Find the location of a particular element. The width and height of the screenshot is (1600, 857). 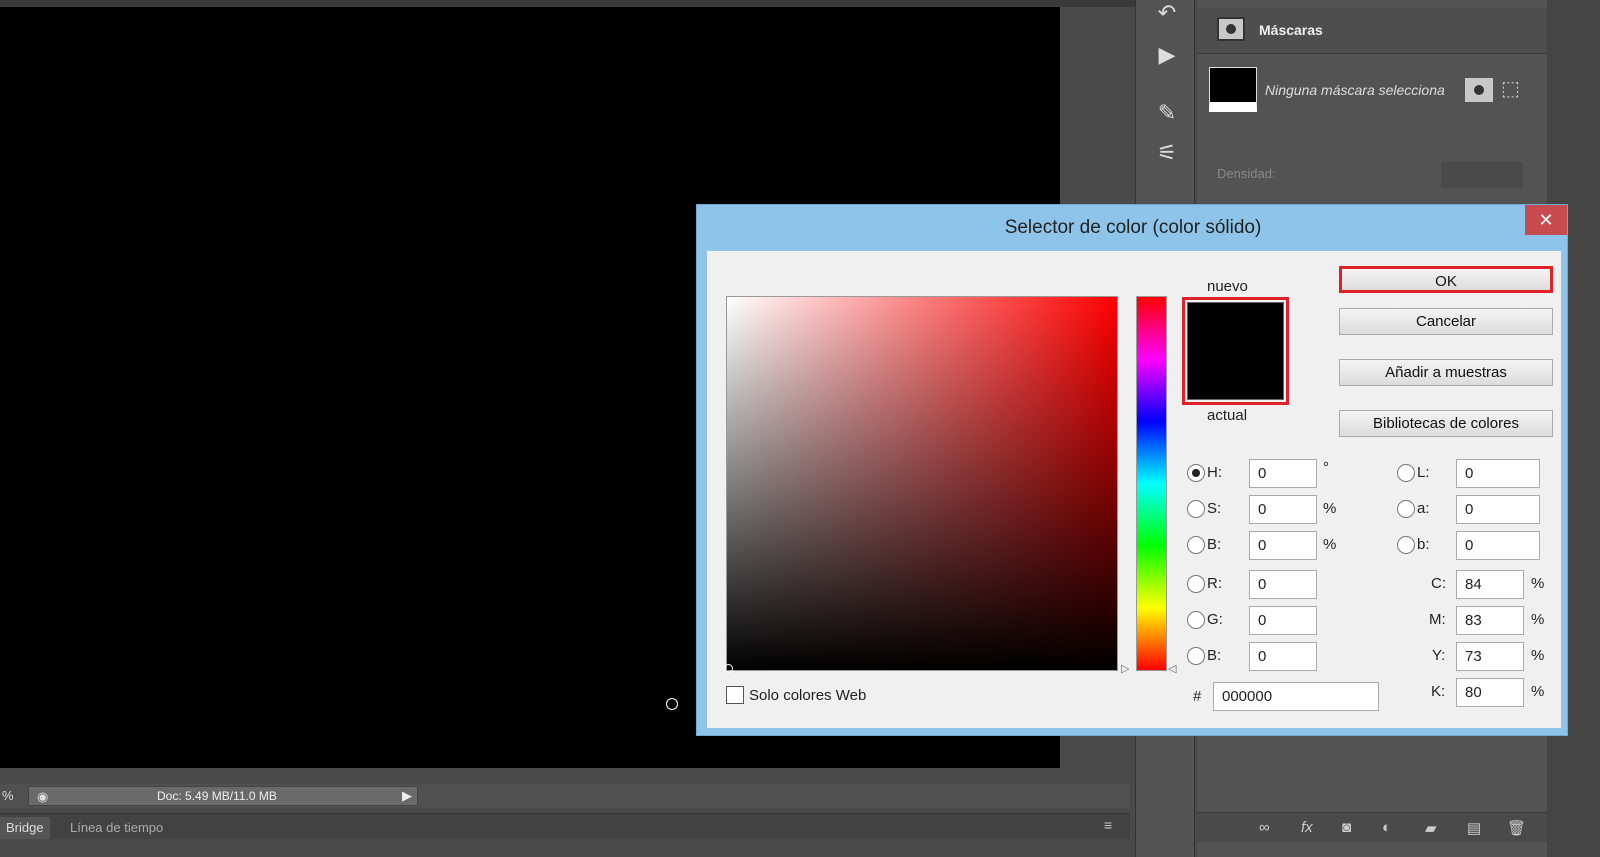

m-unit: % is located at coordinates (1538, 619).